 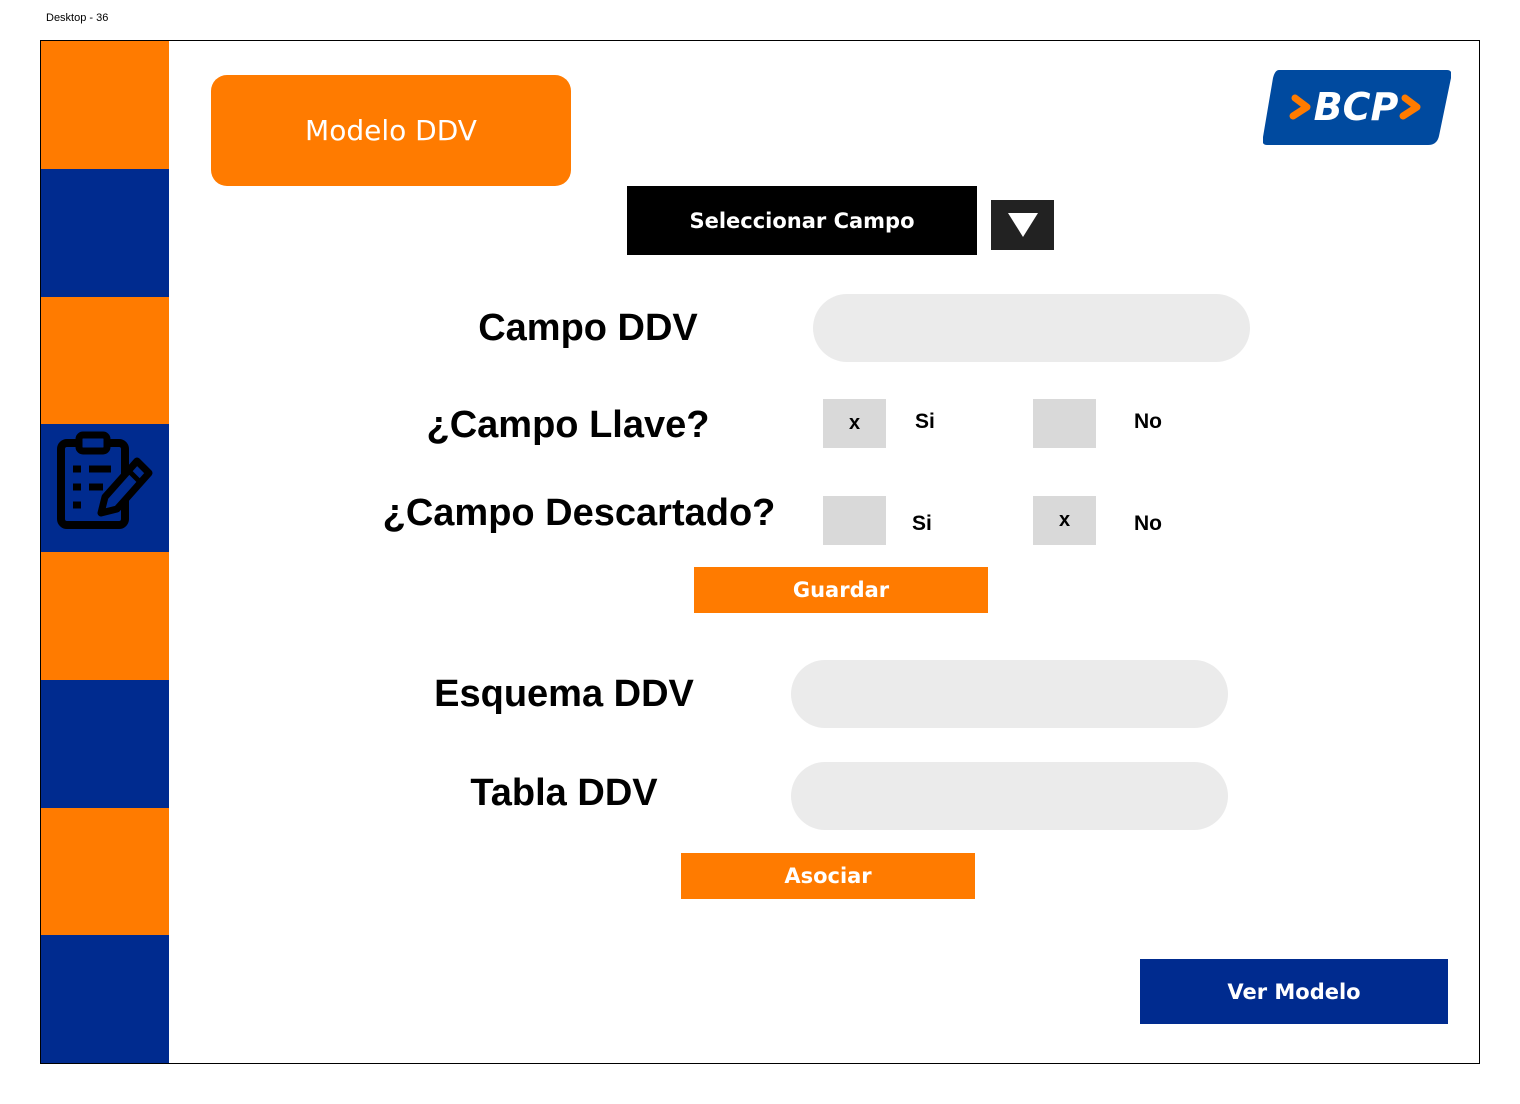 What do you see at coordinates (588, 328) in the screenshot?
I see `campo-ddv-label: Campo DDV` at bounding box center [588, 328].